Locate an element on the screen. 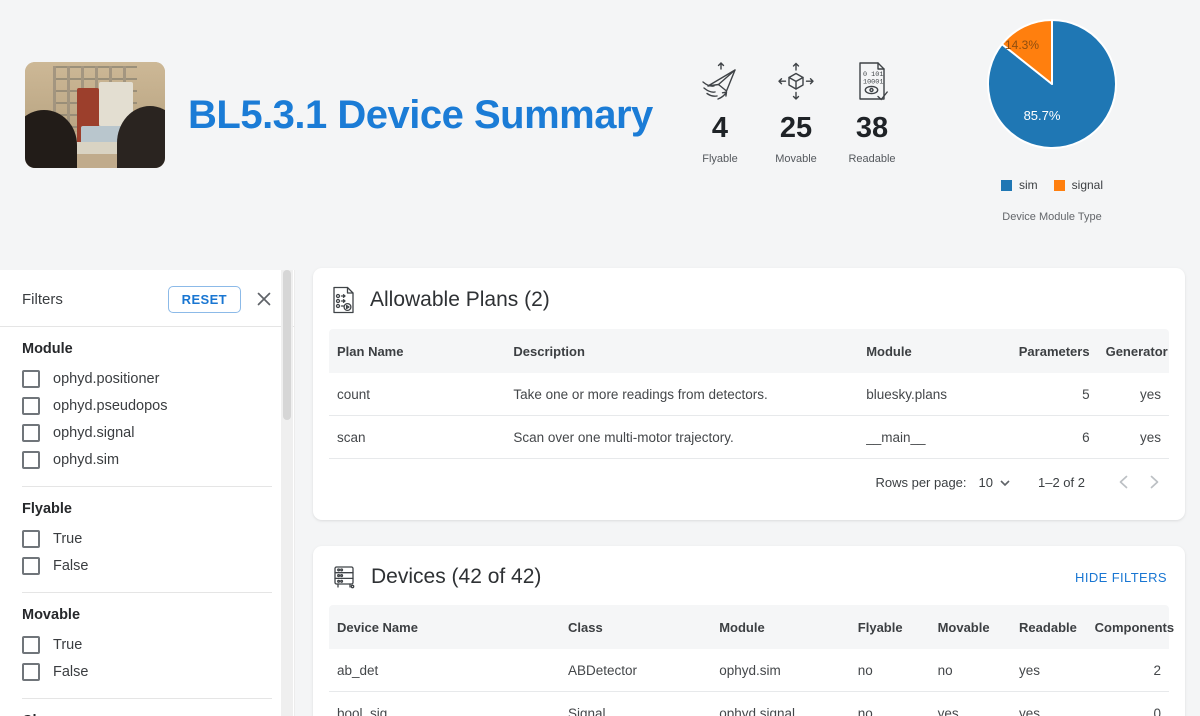 This screenshot has height=716, width=1200. filter-option-ophyd-signal: ophyd.signal is located at coordinates (147, 432).